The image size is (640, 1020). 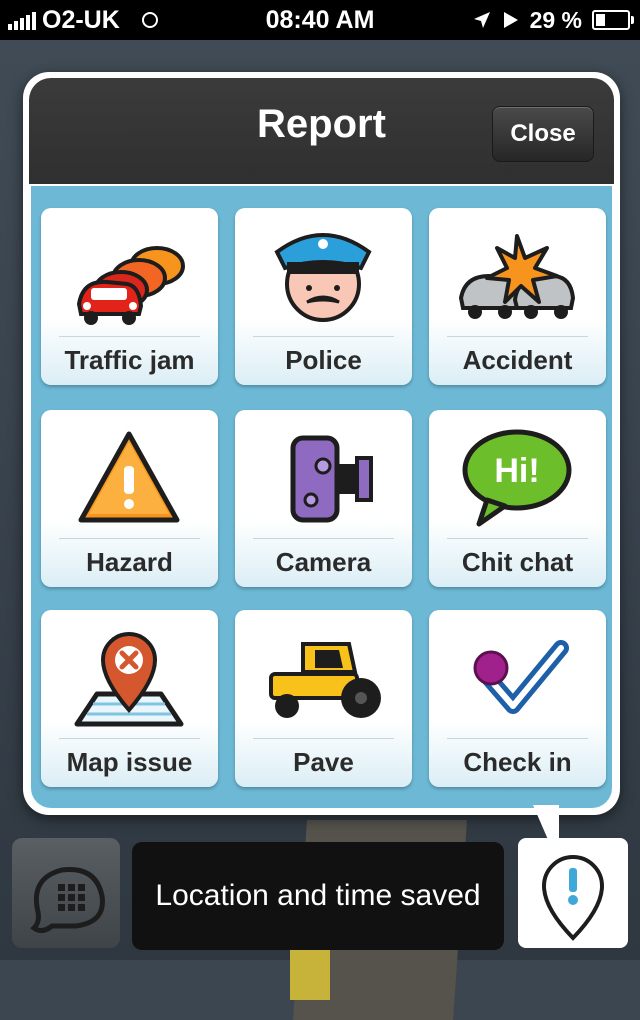 I want to click on report-tile-chit-chat: Hi! Chit chat, so click(x=517, y=498).